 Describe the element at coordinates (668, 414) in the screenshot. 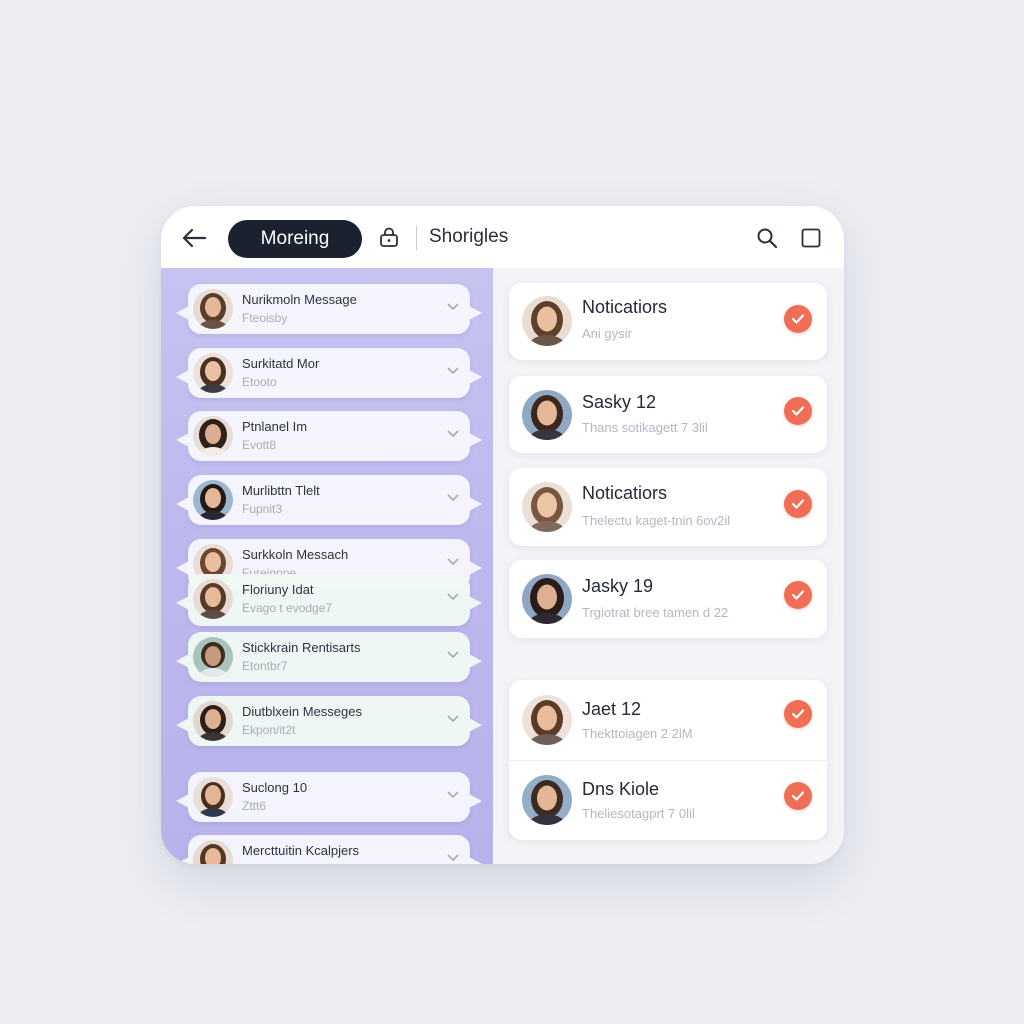

I see `notification-card: Sasky 12 Thans sotikagett 7 3lil` at that location.